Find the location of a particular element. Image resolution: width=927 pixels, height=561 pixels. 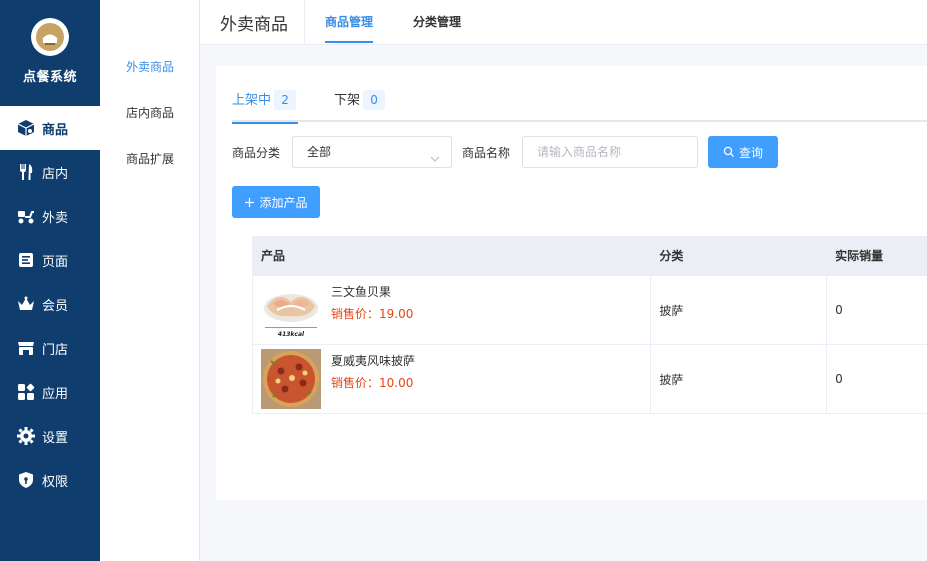

sidebar-item-instore: 店内 is located at coordinates (50, 172).